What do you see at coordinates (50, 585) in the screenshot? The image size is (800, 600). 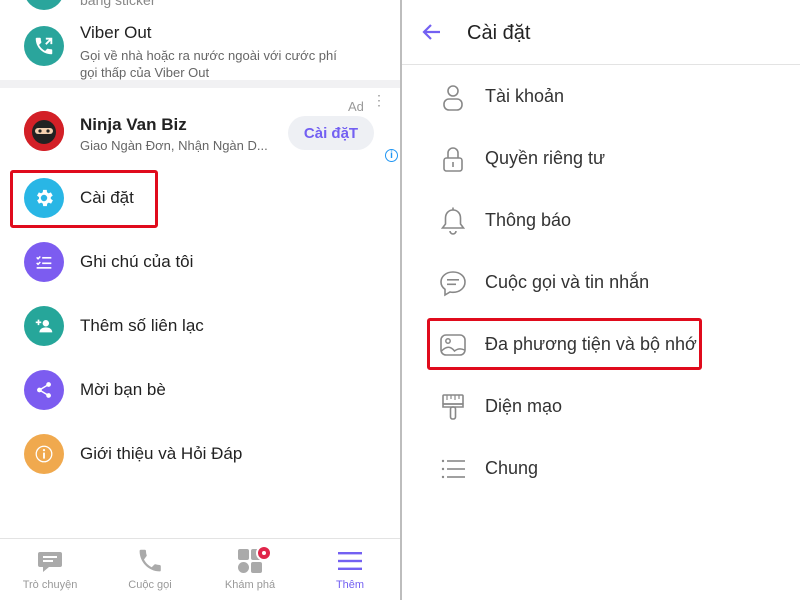 I see `nav-label: Trò chuyện` at bounding box center [50, 585].